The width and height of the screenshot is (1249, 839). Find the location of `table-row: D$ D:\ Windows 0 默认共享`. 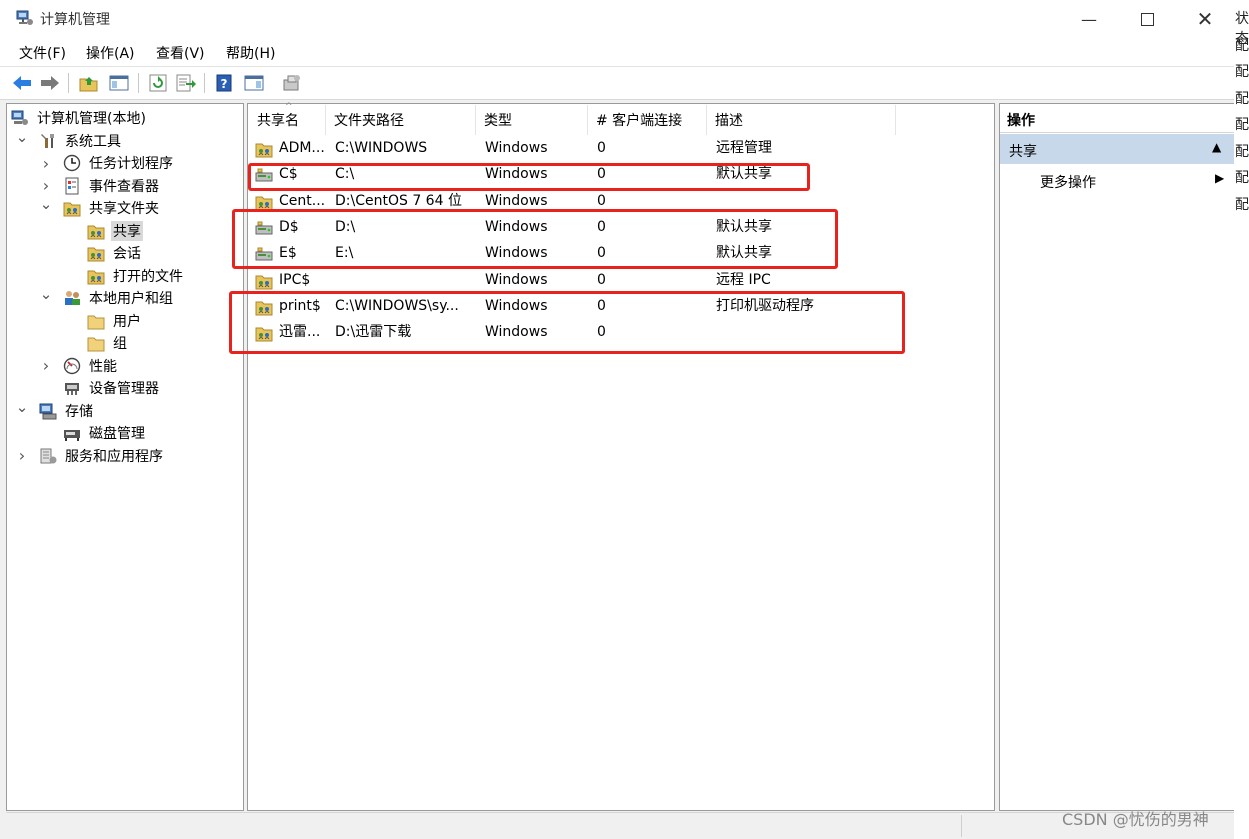

table-row: D$ D:\ Windows 0 默认共享 is located at coordinates (621, 227).